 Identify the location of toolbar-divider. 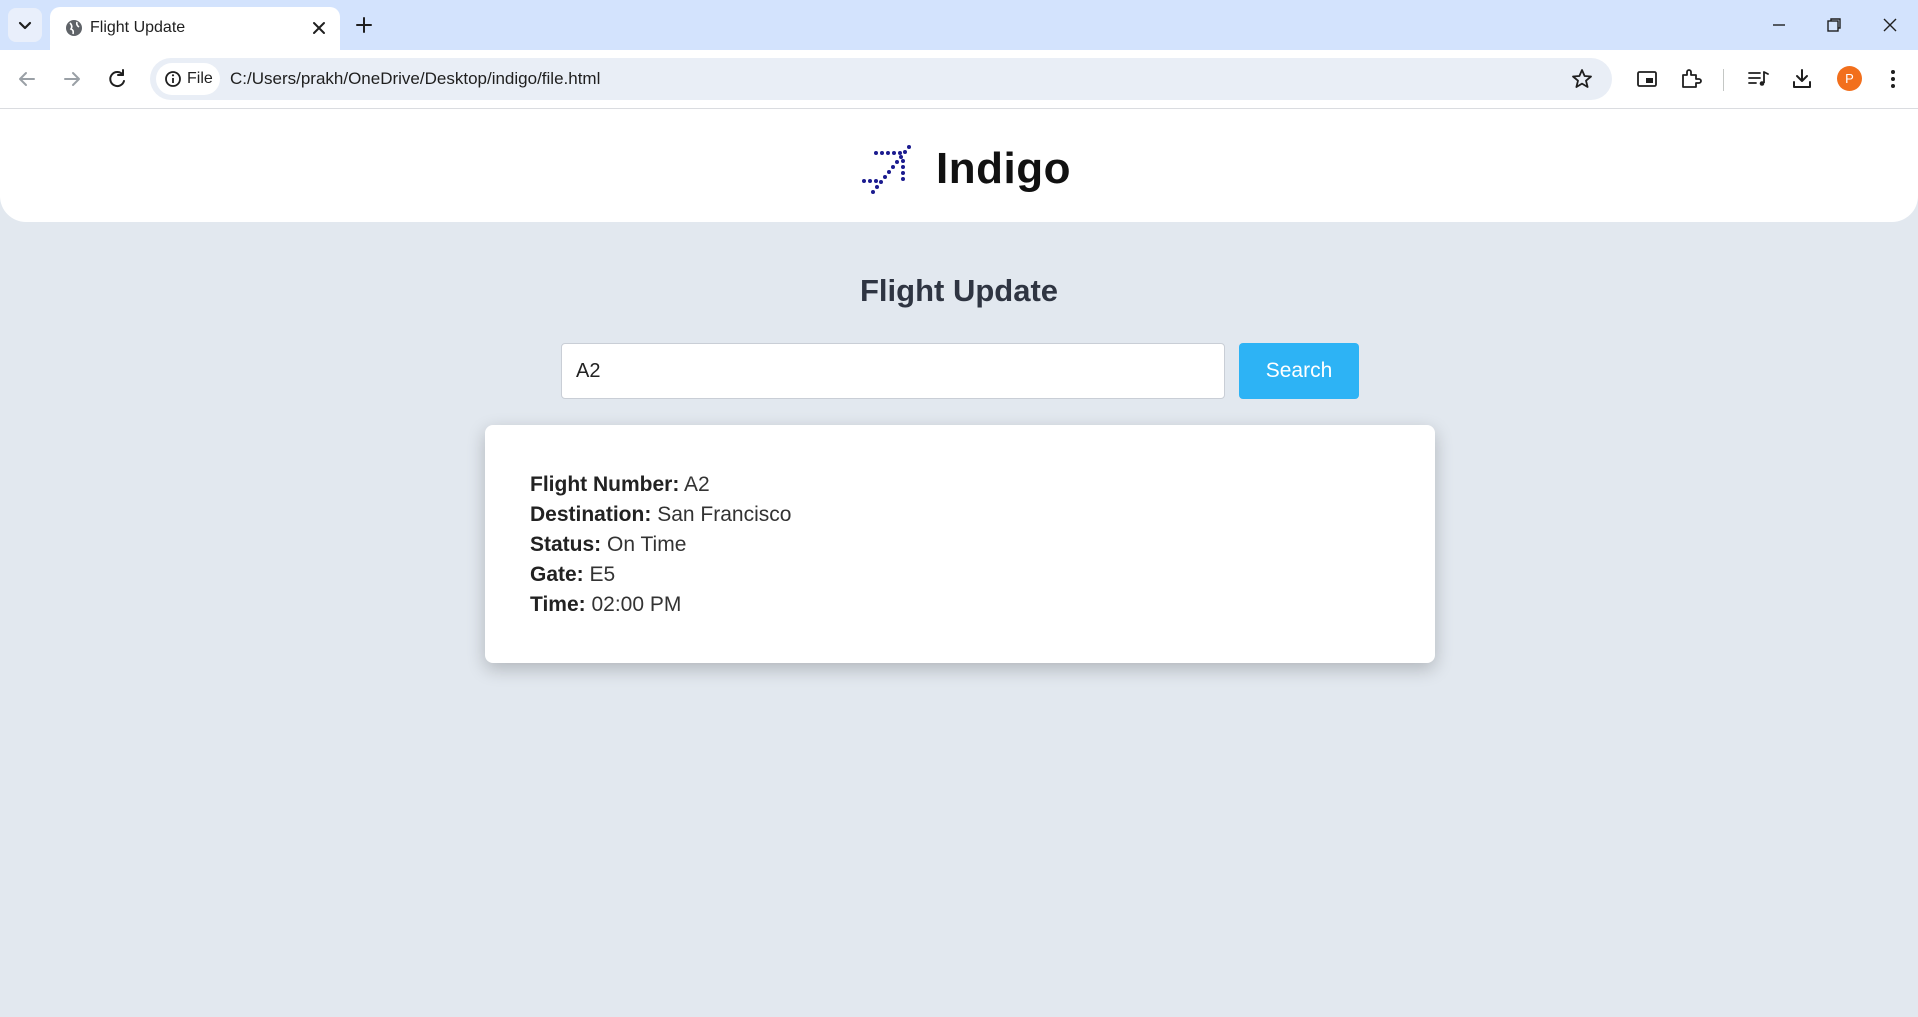
(1723, 80).